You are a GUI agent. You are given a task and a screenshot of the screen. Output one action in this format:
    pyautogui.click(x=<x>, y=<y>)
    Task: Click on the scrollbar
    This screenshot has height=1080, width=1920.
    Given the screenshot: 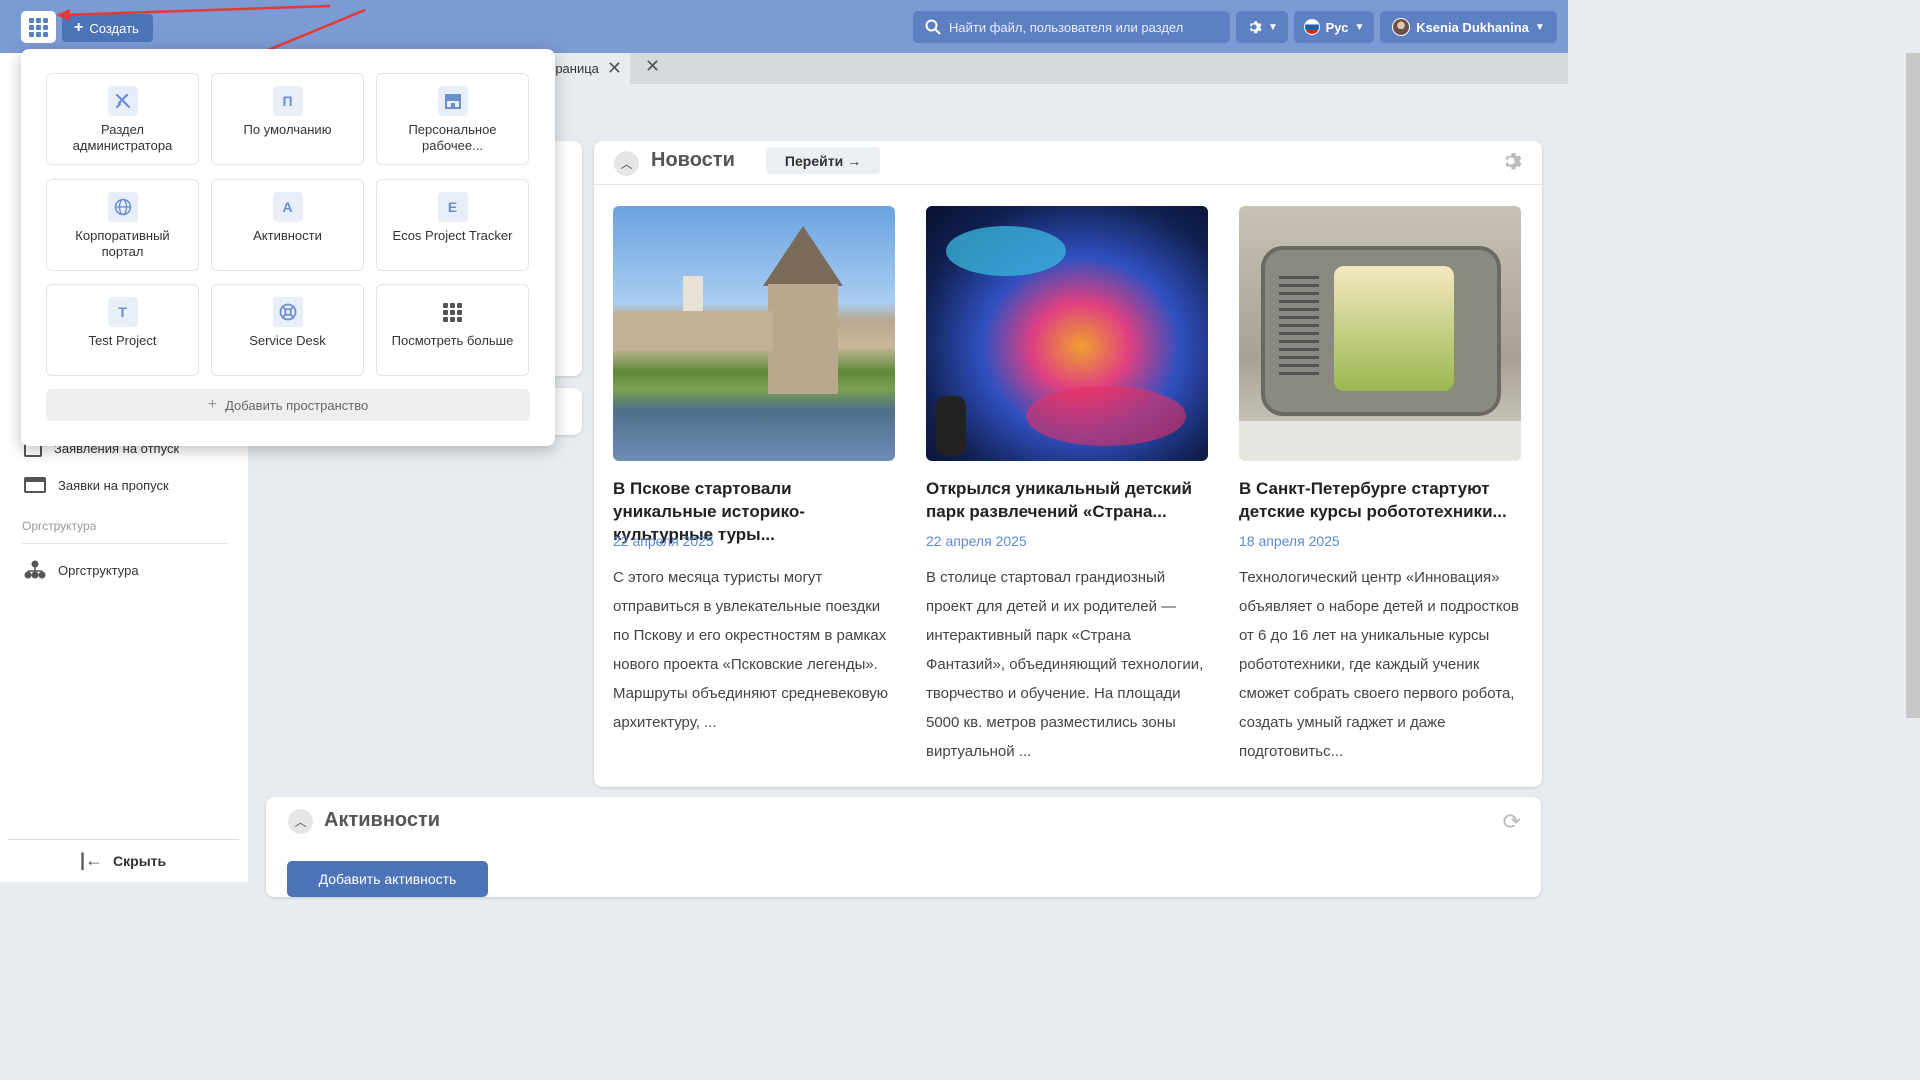 What is the action you would take?
    pyautogui.click(x=1913, y=385)
    